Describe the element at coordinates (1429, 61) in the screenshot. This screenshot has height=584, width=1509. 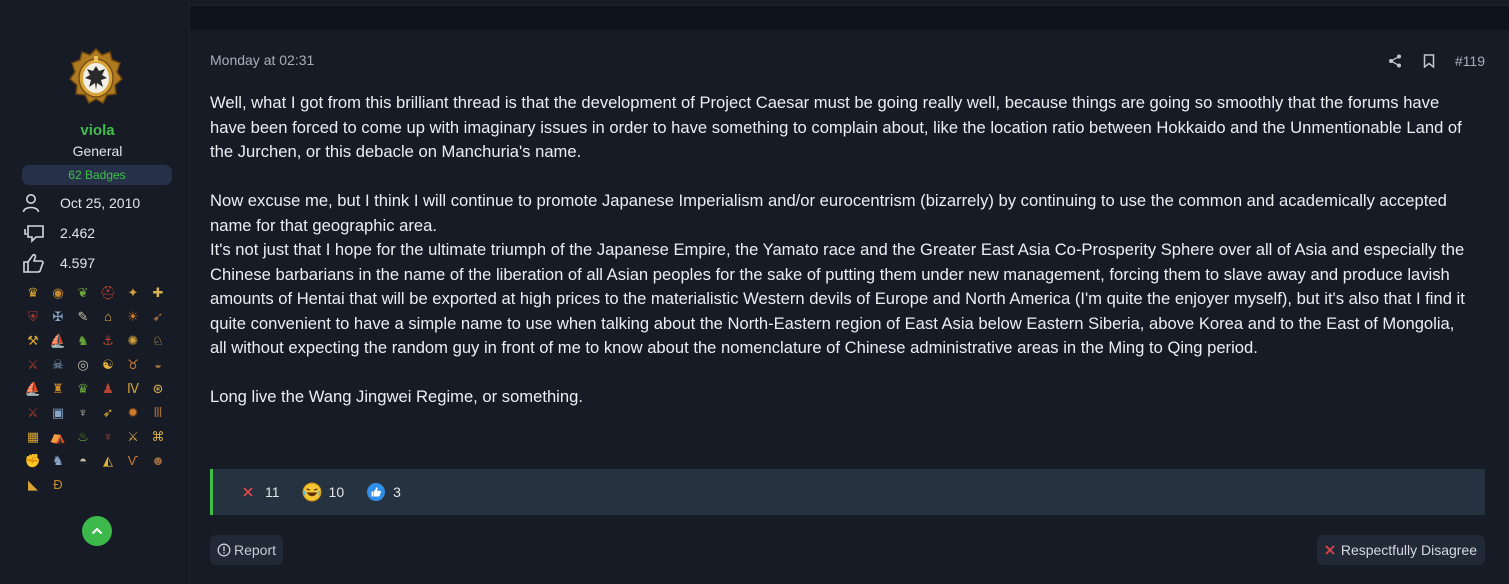
I see `bookmark-icon` at that location.